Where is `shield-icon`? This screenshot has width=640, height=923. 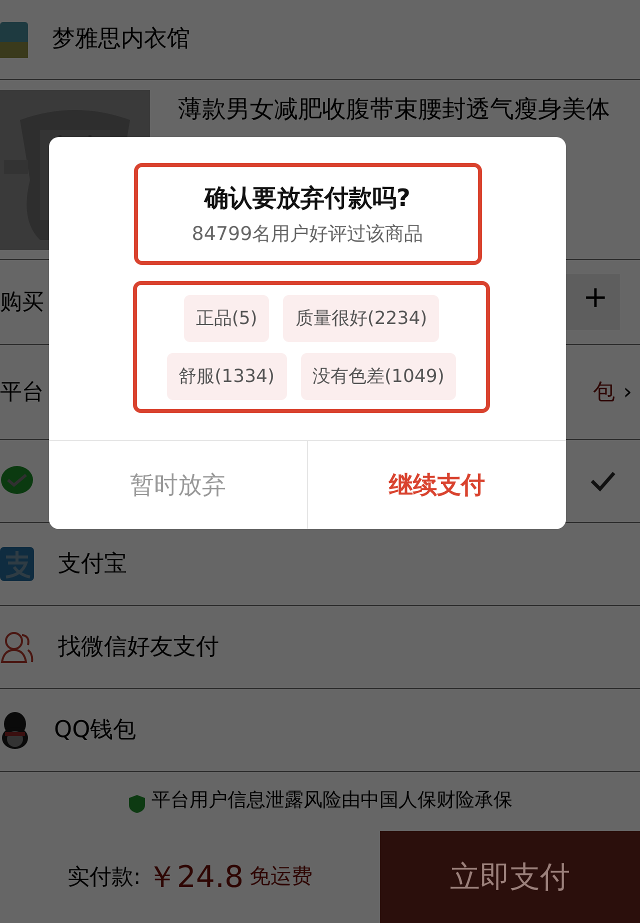
shield-icon is located at coordinates (137, 804).